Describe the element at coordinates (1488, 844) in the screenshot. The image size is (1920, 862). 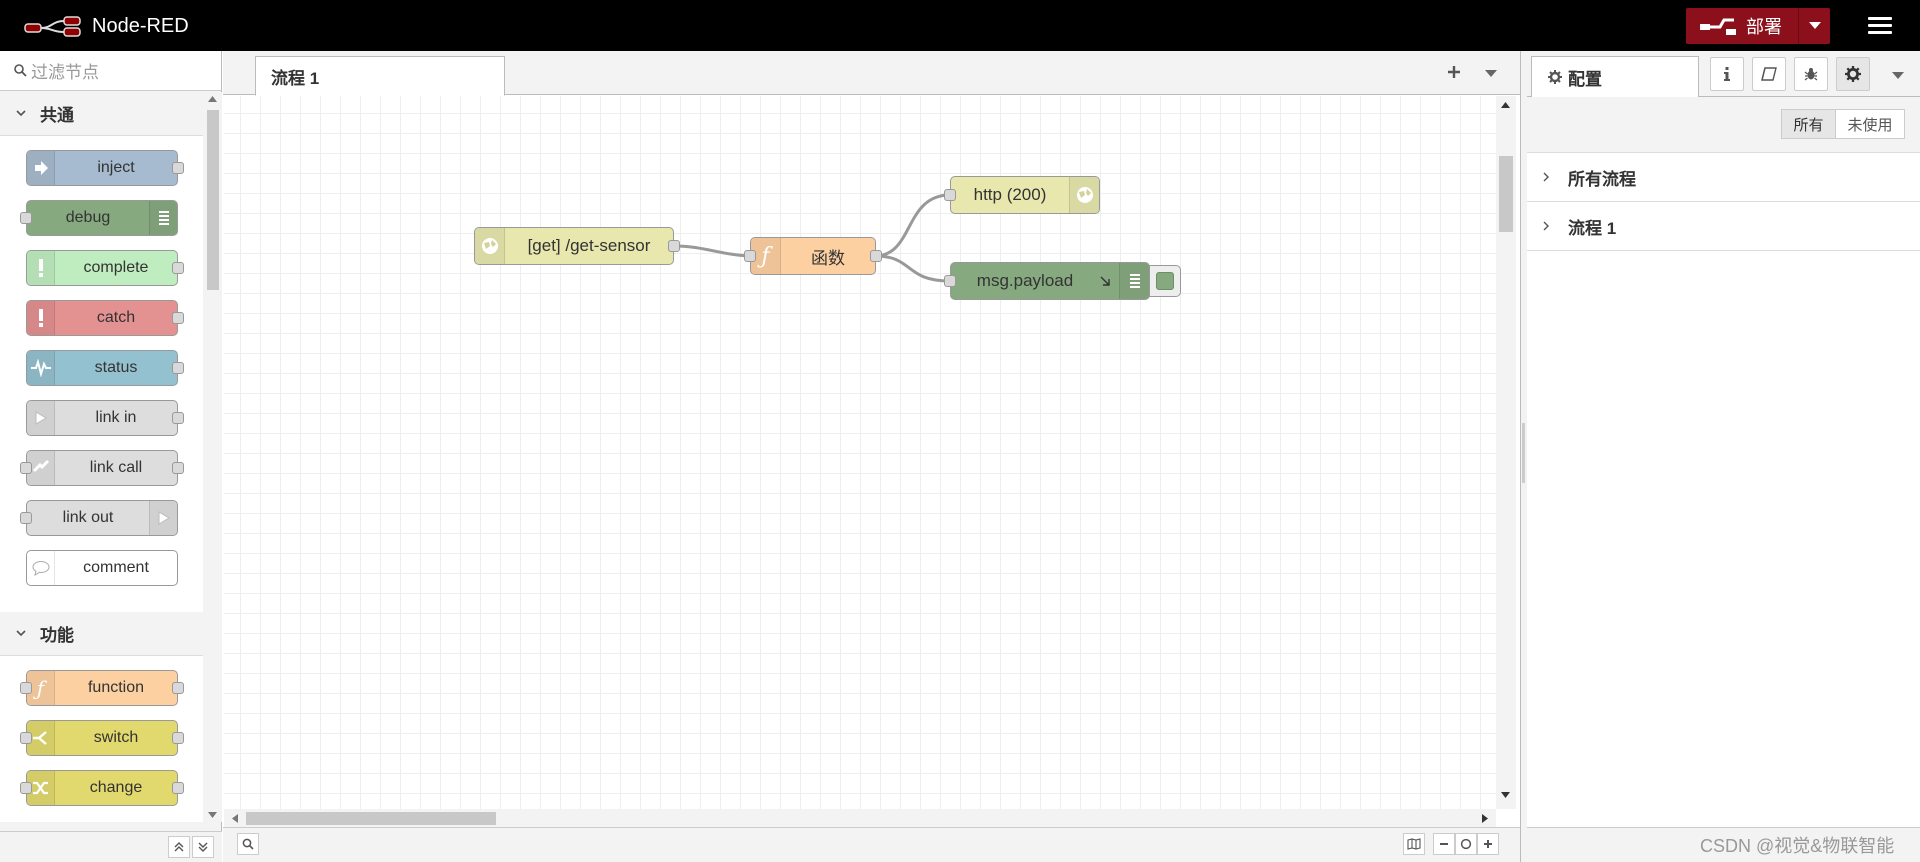
I see `zoom-in-button` at that location.